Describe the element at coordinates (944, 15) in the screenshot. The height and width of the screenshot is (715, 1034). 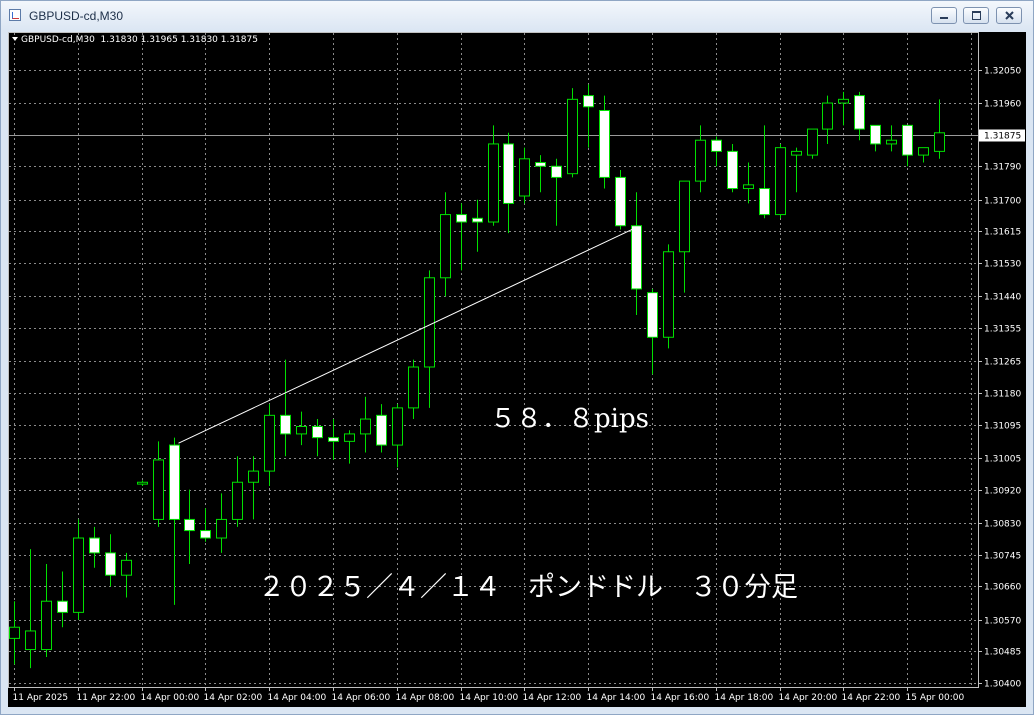
I see `minimize-button` at that location.